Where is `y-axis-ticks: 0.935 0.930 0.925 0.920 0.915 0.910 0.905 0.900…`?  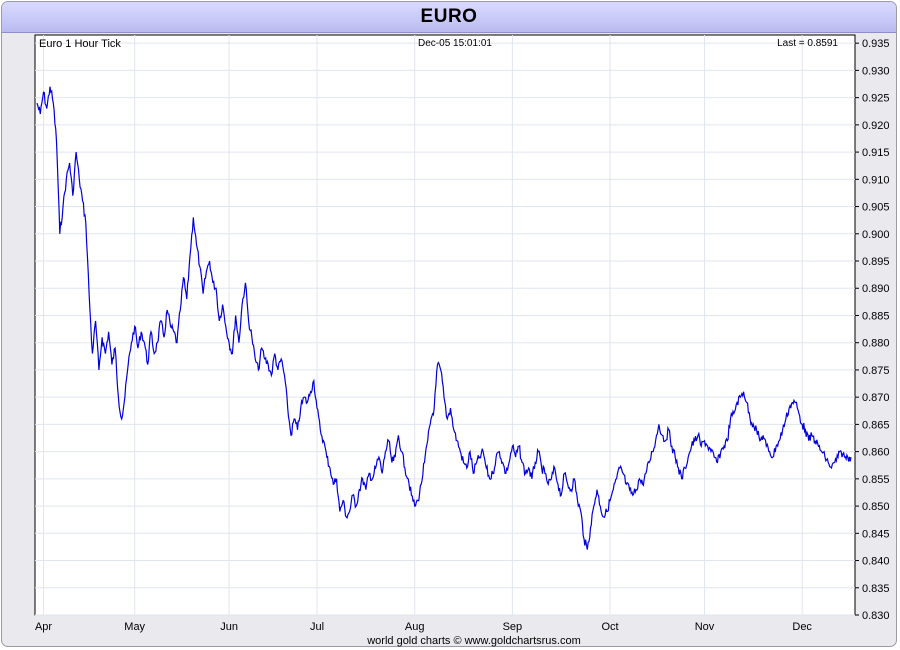
y-axis-ticks: 0.935 0.930 0.925 0.920 0.915 0.910 0.905 0.900… is located at coordinates (872, 330).